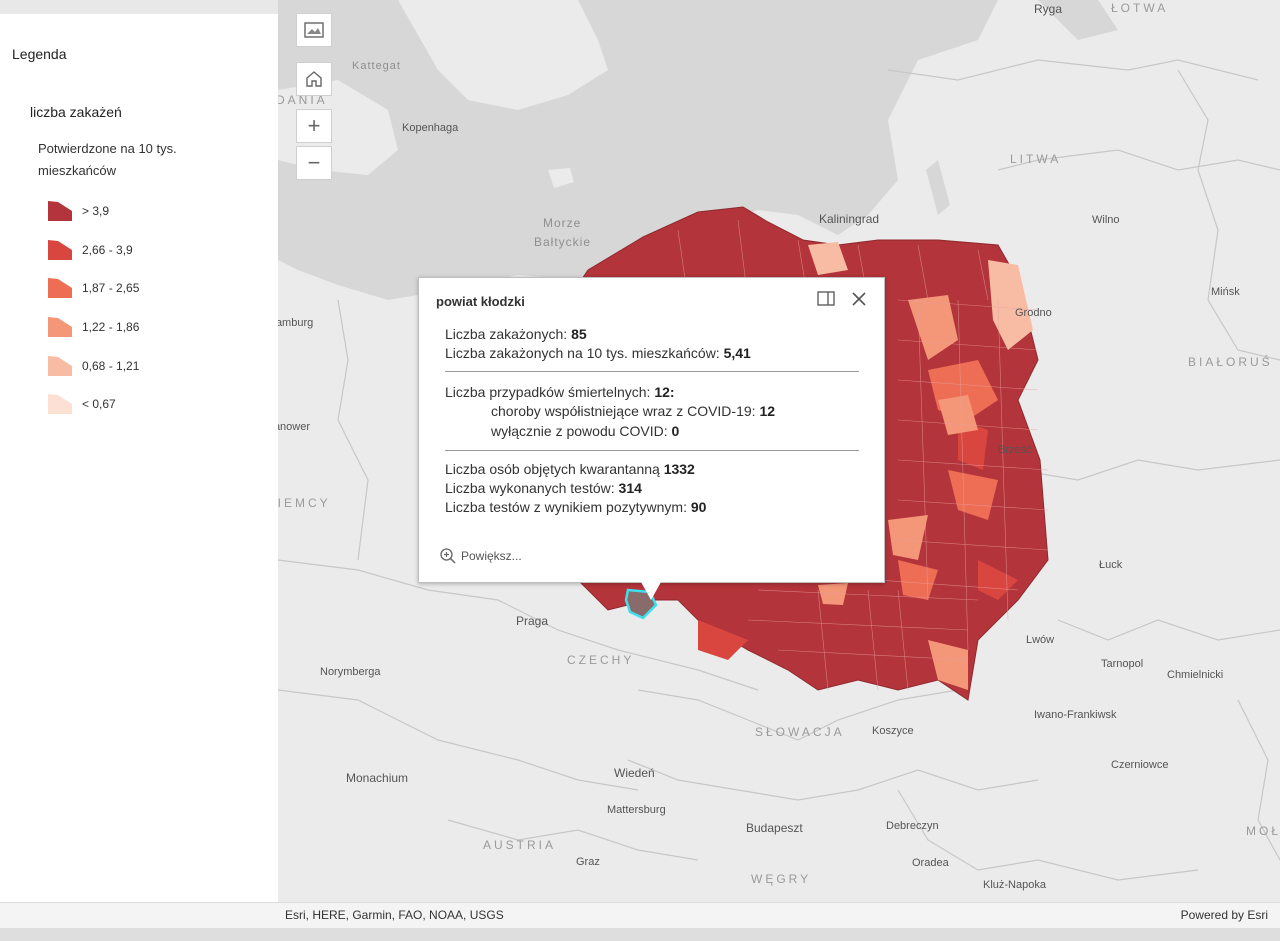 This screenshot has height=941, width=1280. What do you see at coordinates (630, 488) in the screenshot?
I see `popup-tests-value: 314` at bounding box center [630, 488].